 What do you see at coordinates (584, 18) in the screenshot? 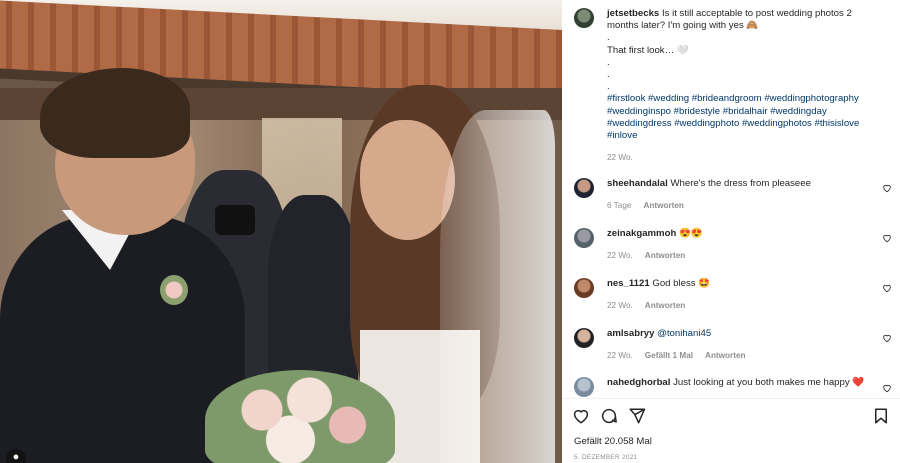
I see `owner-avatar` at bounding box center [584, 18].